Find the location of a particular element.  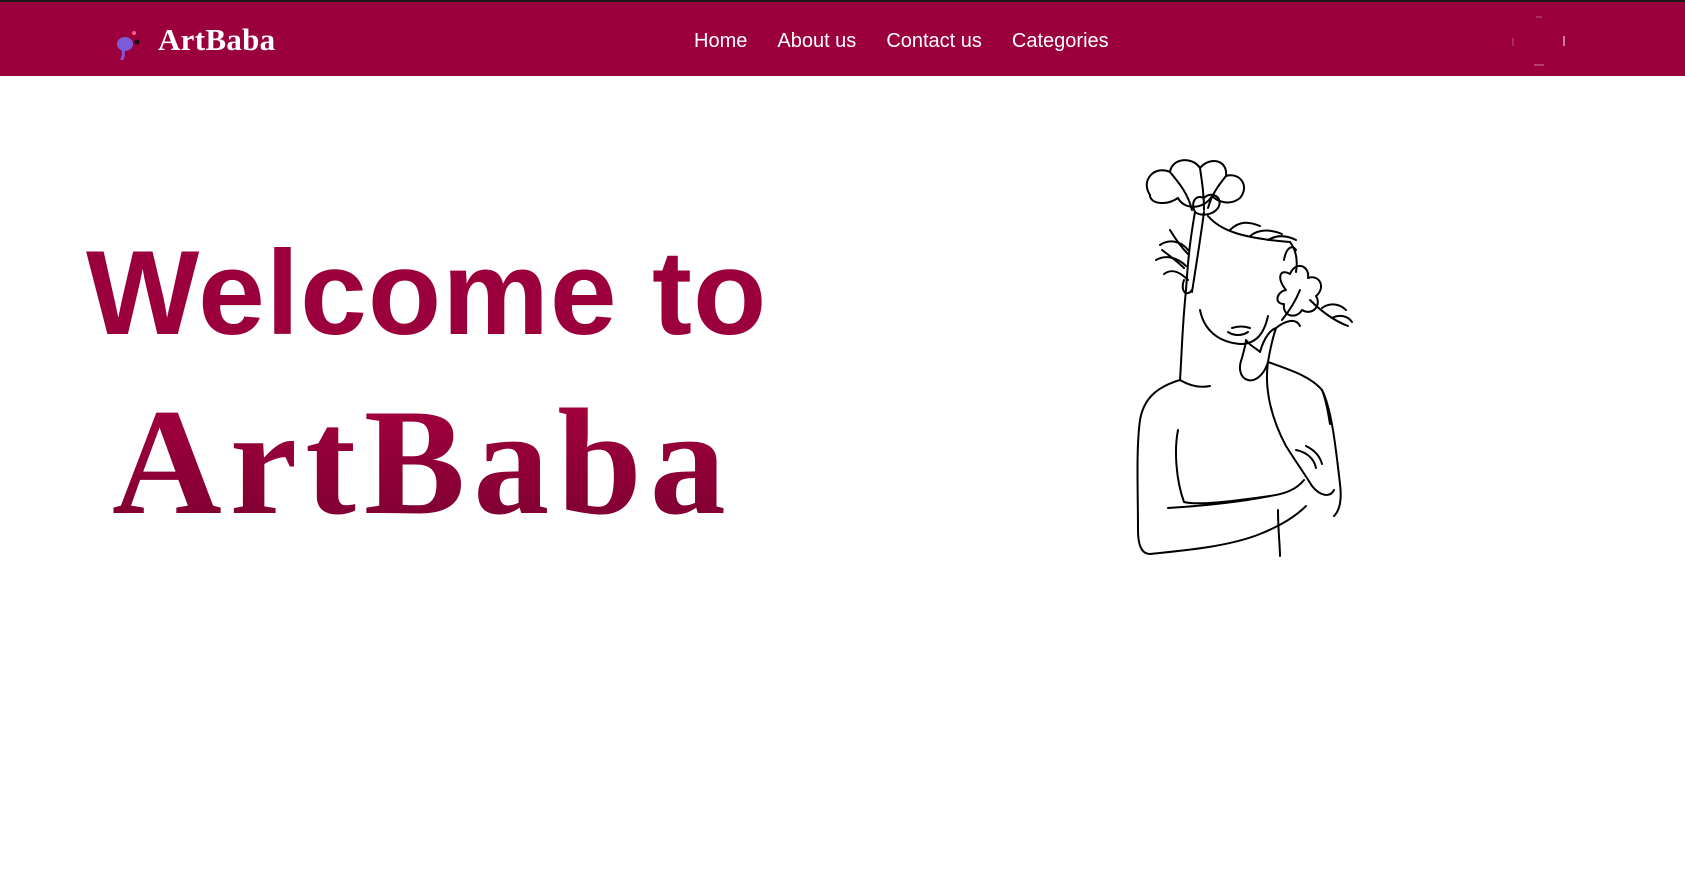

nav-link-about-us: About us is located at coordinates (816, 41).